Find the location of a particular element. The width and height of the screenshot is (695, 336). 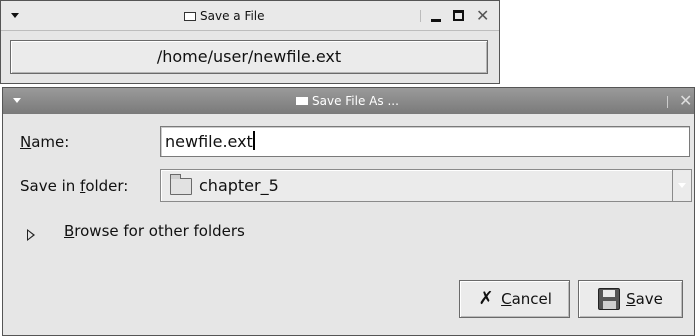

expander-arrow-icon is located at coordinates (31, 235).